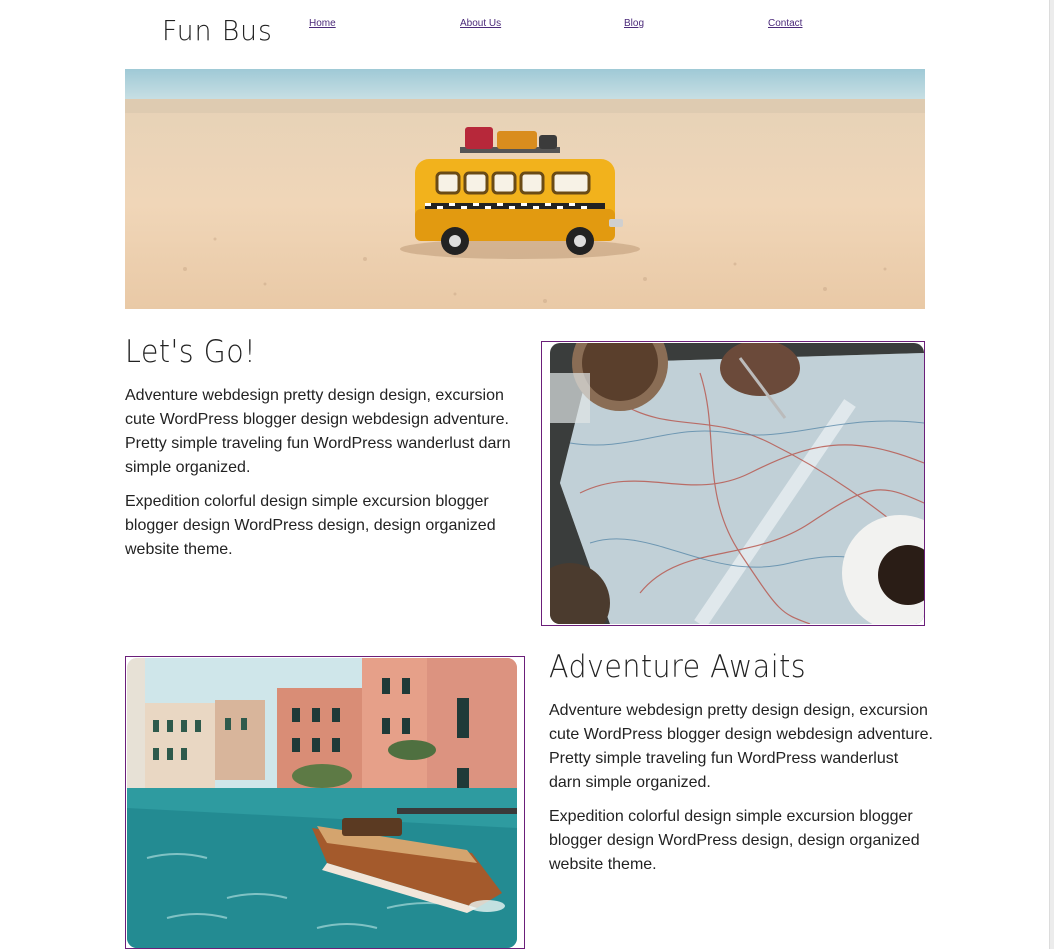 The image size is (1054, 949). I want to click on map-photo-frame, so click(733, 483).